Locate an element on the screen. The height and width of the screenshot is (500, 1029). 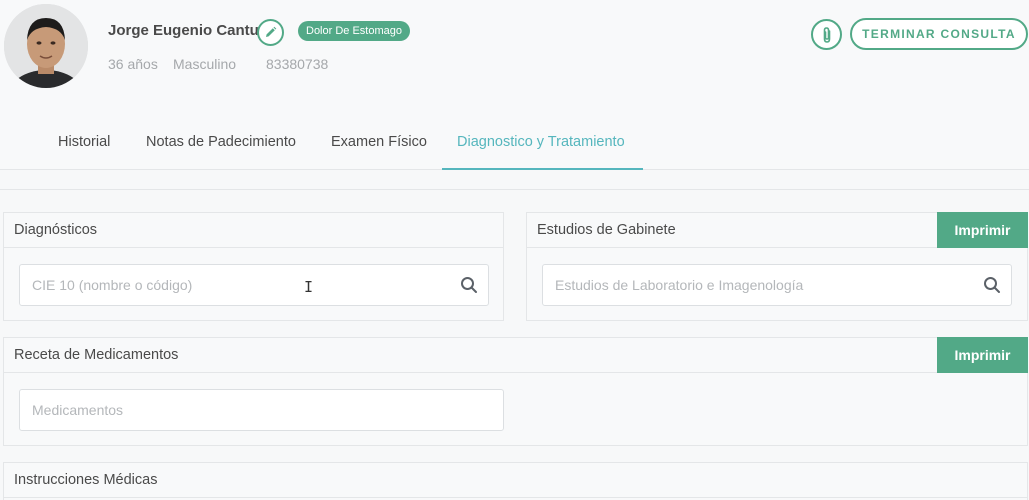
instrucciones-panel: Instrucciones Médicas is located at coordinates (515, 481).